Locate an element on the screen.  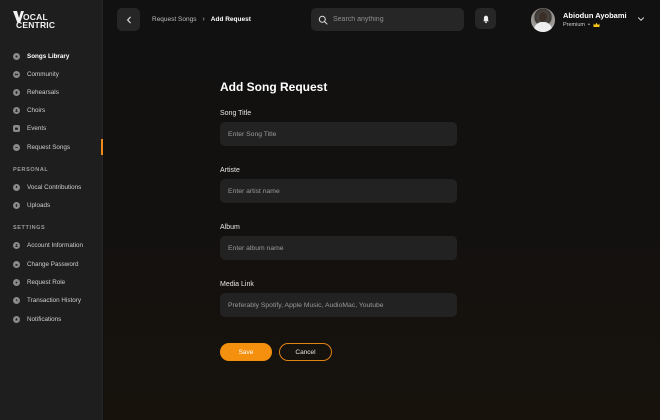
sidebar-item-label: Rehearsals is located at coordinates (43, 92).